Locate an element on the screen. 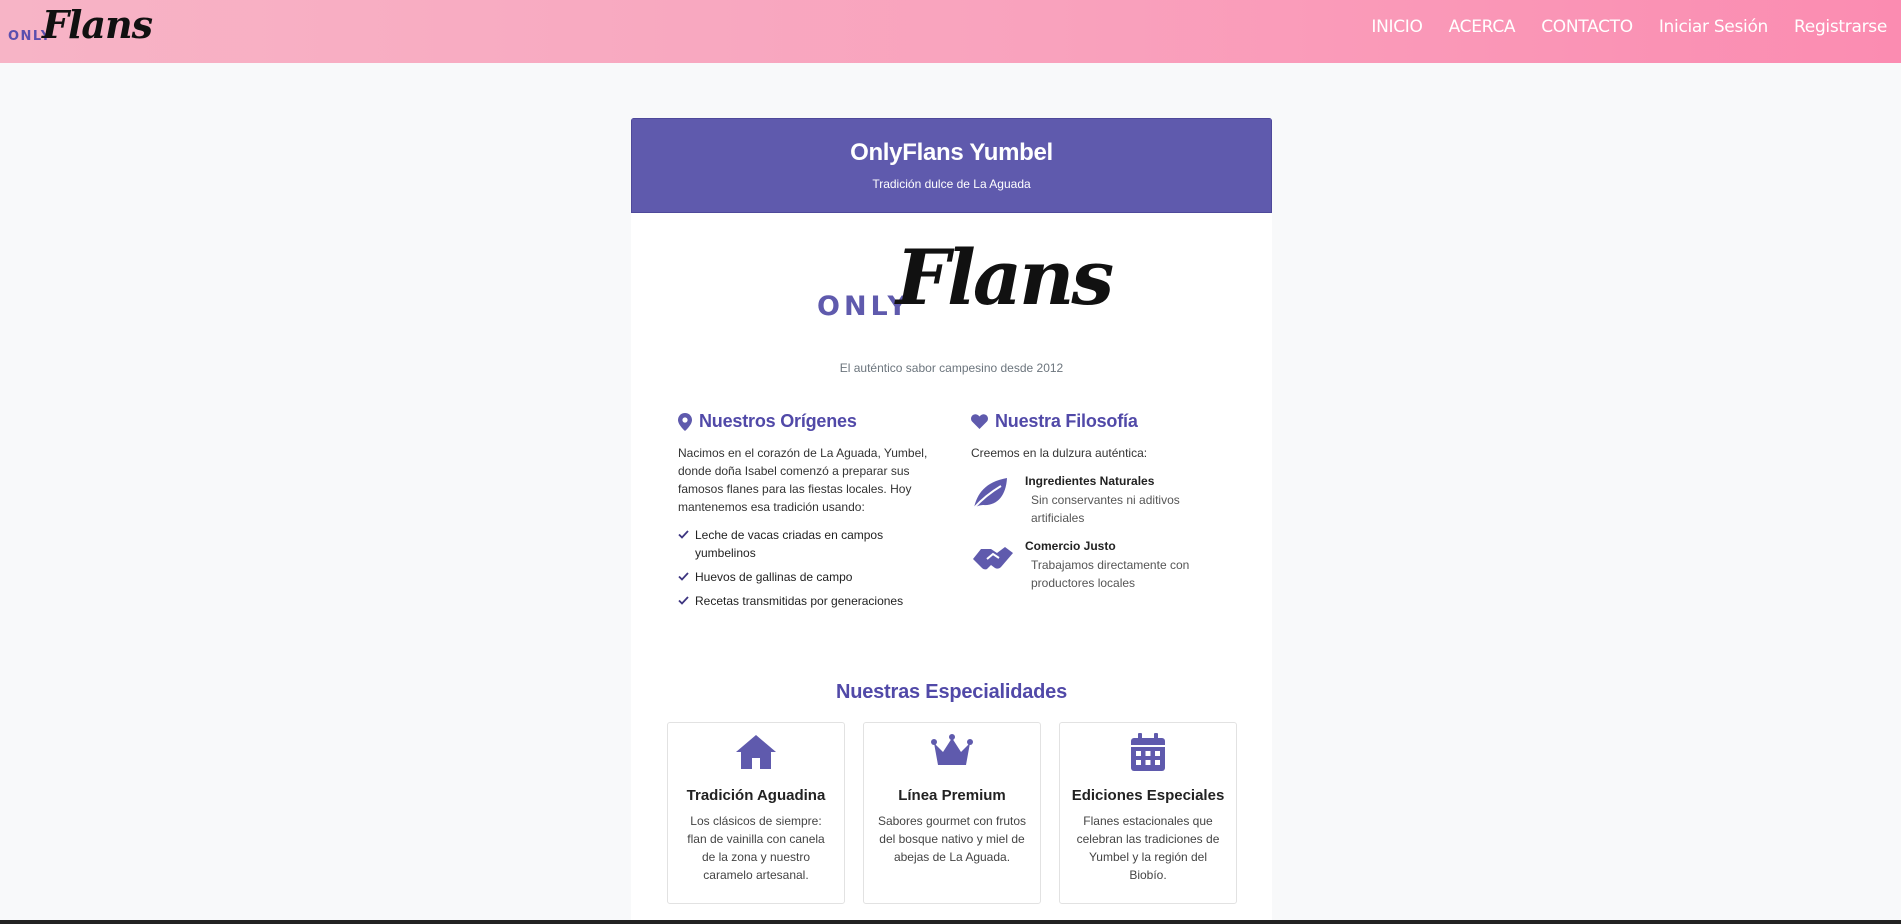 The image size is (1901, 924). brand-logo: ONLY Flans is located at coordinates (80, 29).